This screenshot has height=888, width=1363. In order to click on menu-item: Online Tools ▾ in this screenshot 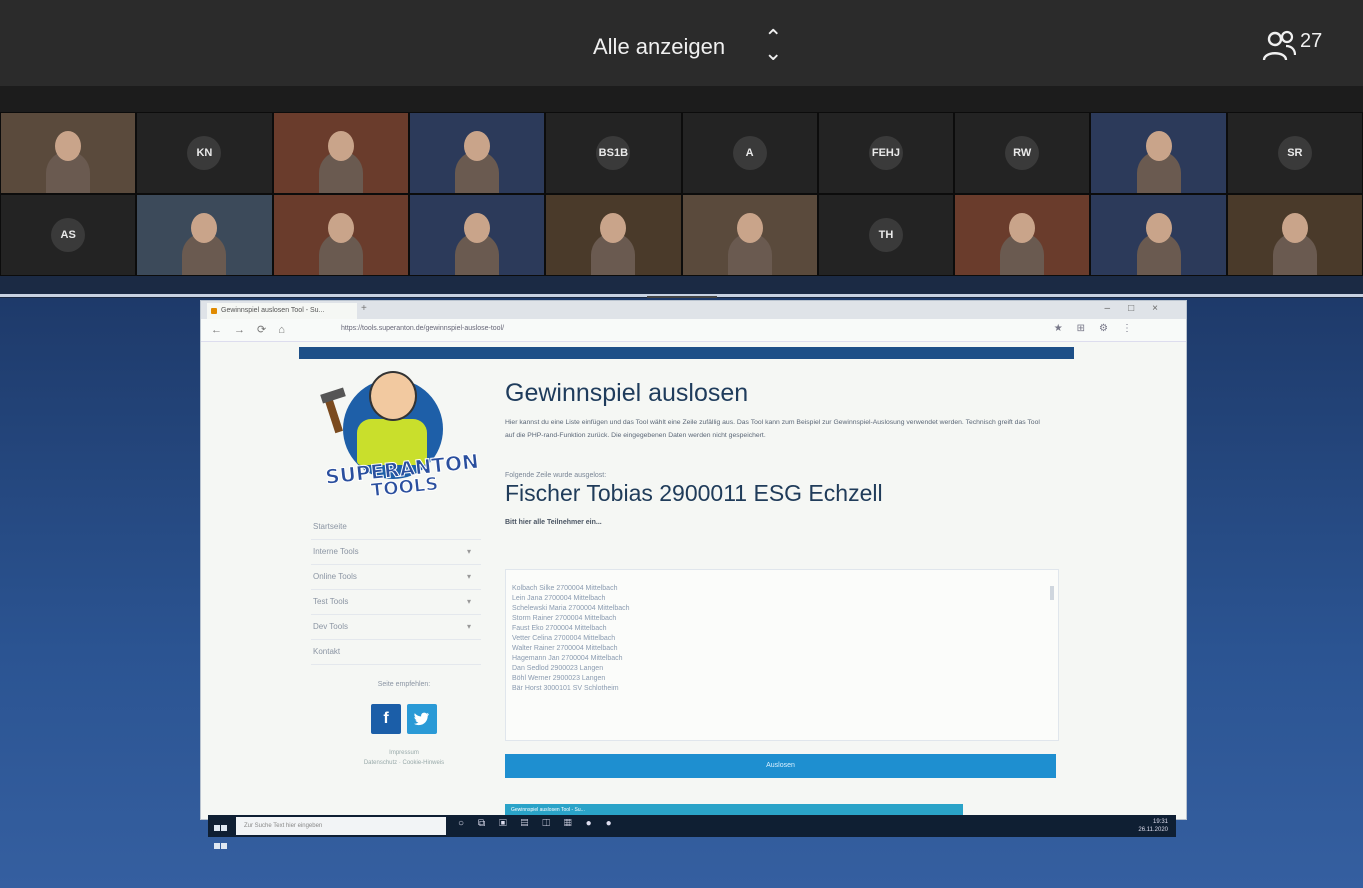, I will do `click(396, 577)`.